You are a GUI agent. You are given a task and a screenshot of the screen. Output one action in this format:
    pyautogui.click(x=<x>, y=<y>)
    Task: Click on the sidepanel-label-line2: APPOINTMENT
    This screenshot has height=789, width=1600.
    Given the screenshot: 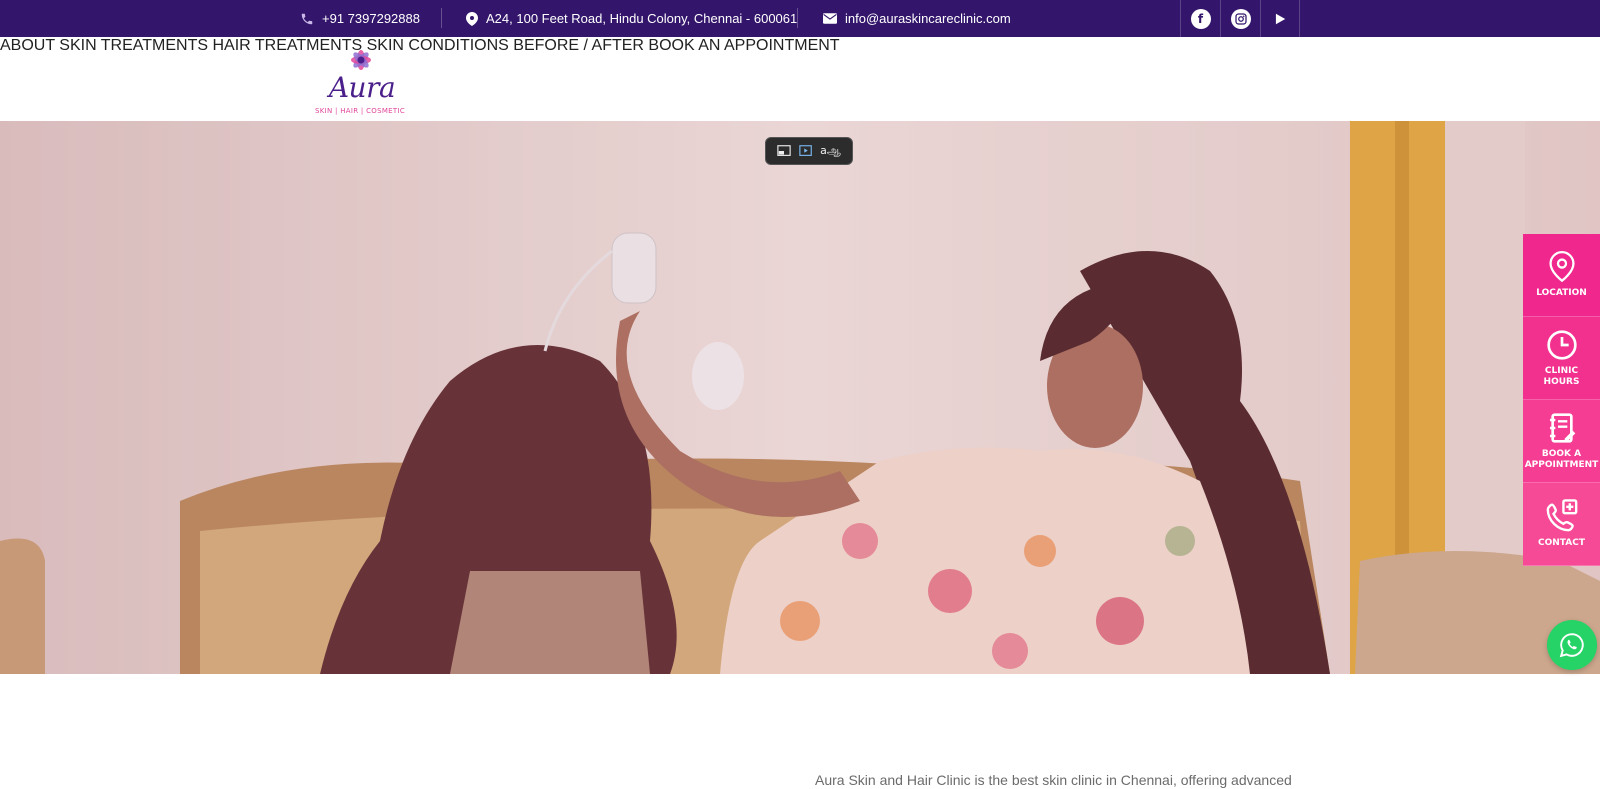 What is the action you would take?
    pyautogui.click(x=1561, y=464)
    